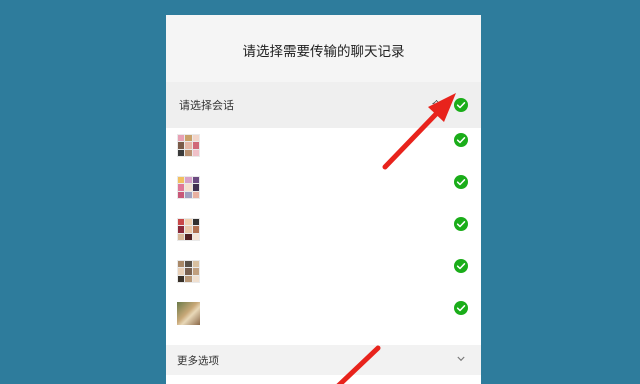 The height and width of the screenshot is (384, 640). I want to click on more-options-row: 更多选项, so click(323, 360).